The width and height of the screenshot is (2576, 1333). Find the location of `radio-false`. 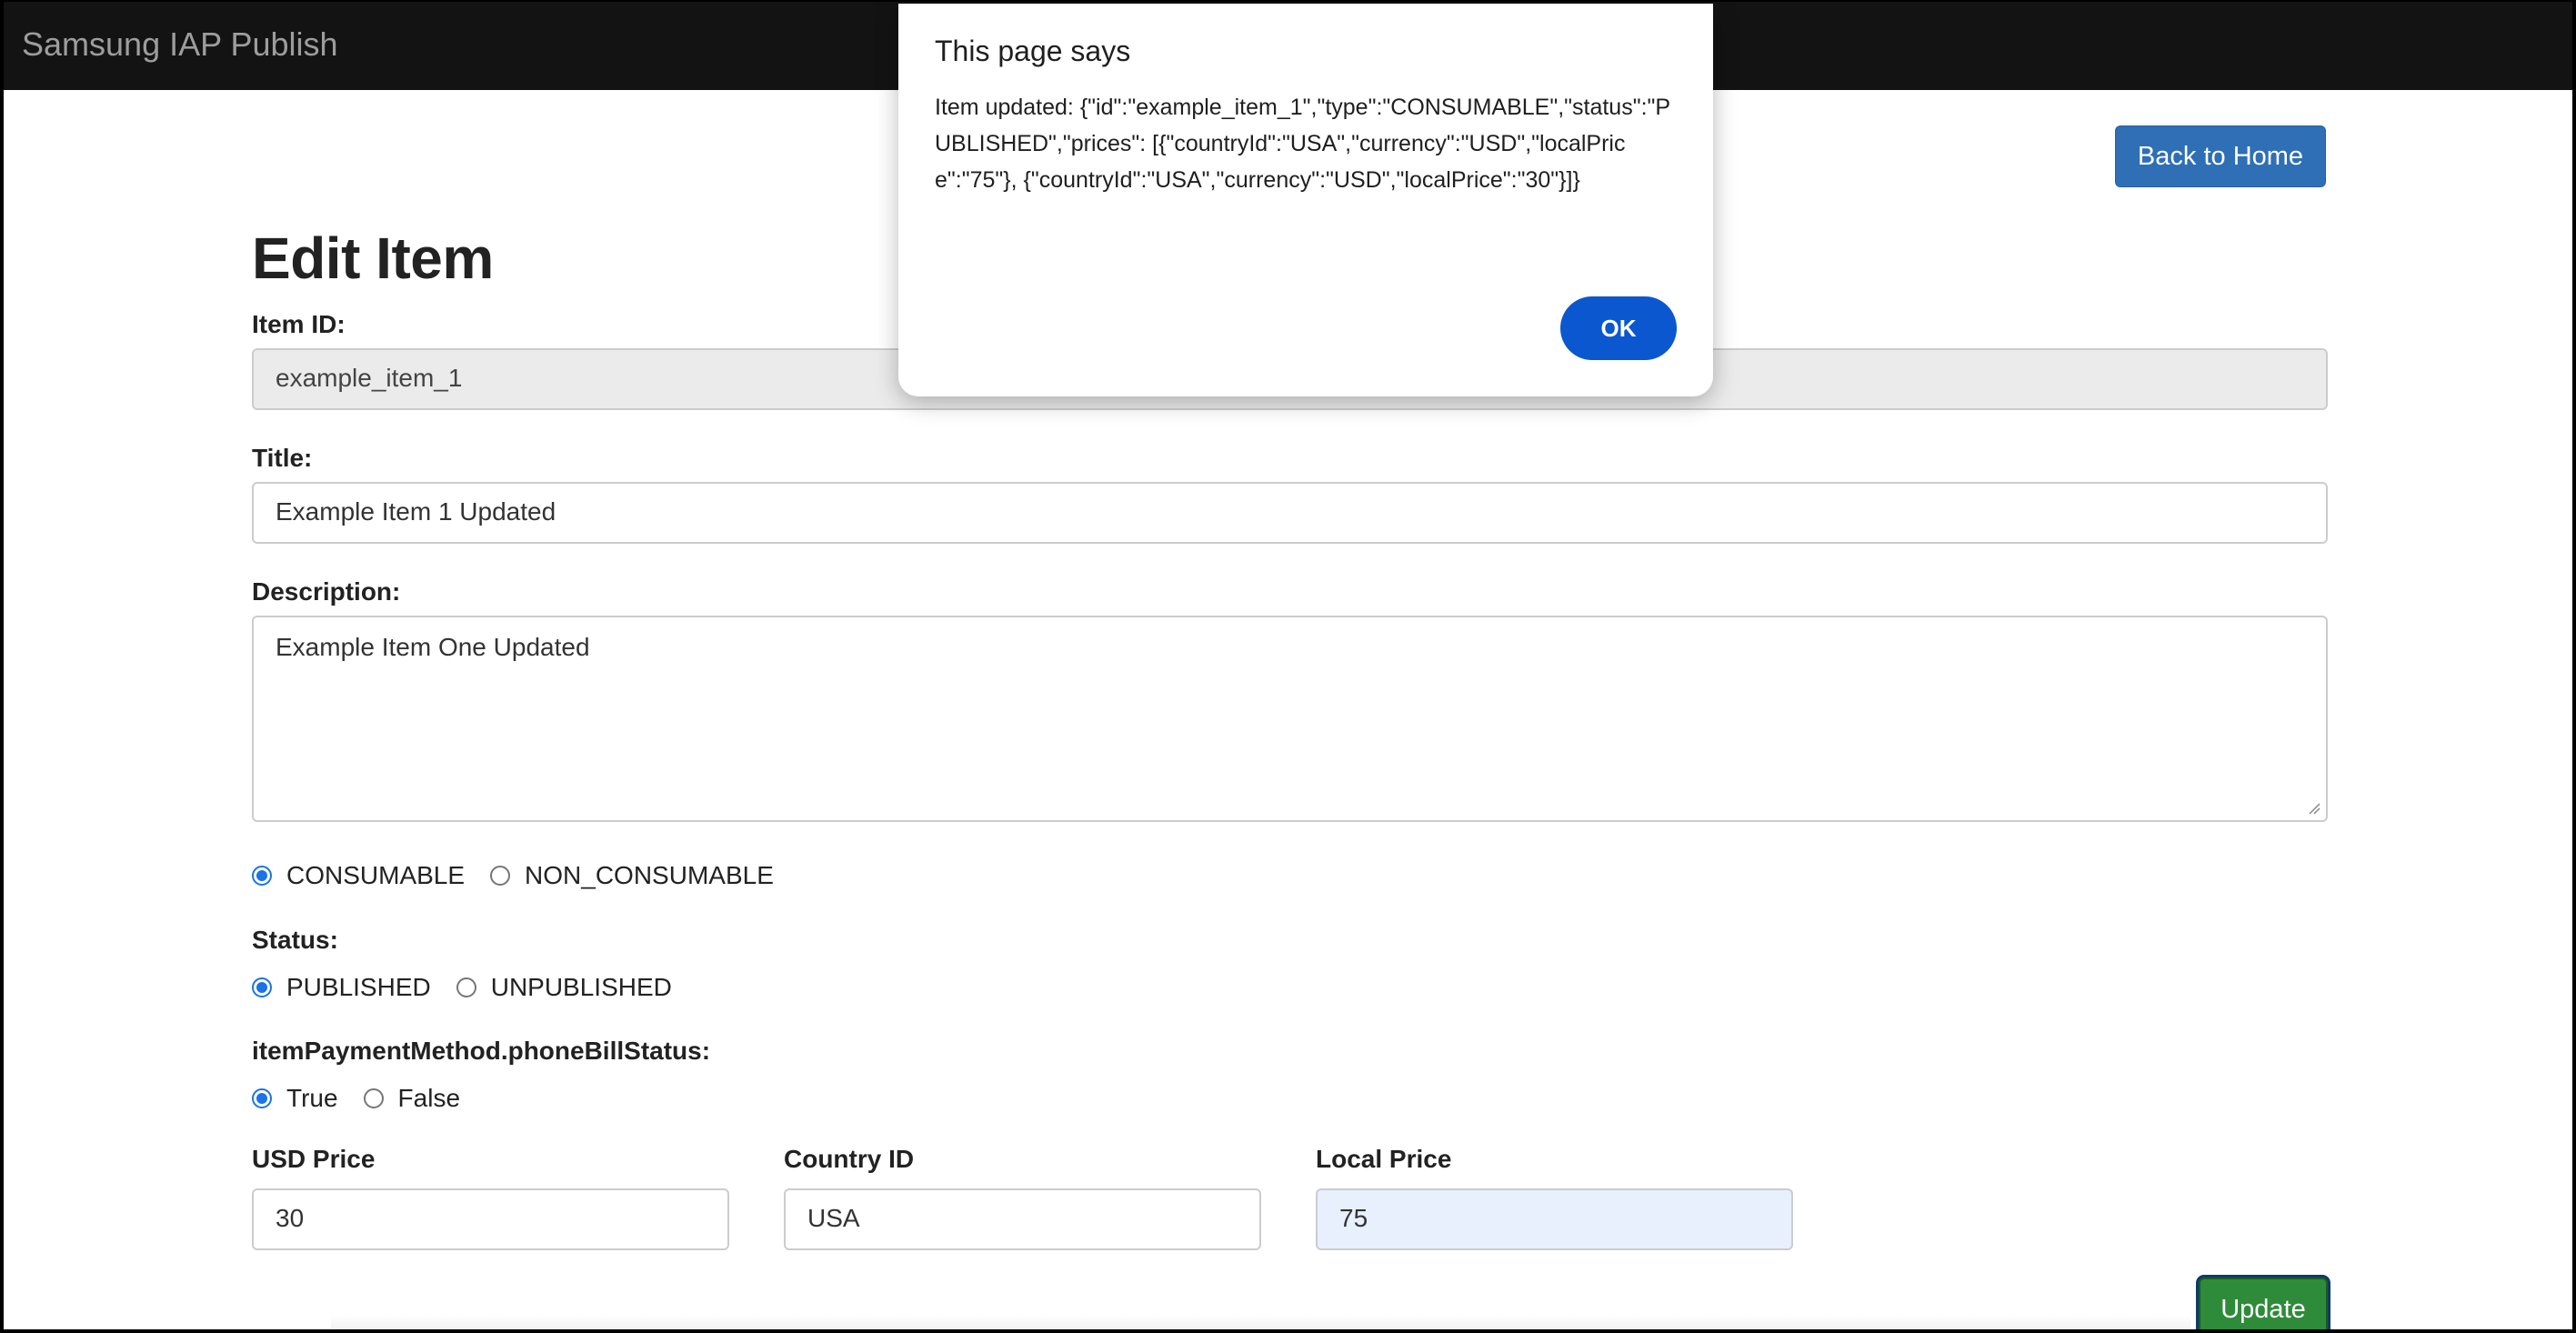

radio-false is located at coordinates (373, 1098).